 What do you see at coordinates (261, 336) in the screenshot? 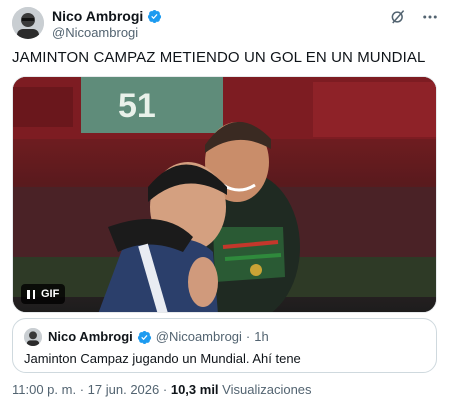
I see `quoted-time: 1h` at bounding box center [261, 336].